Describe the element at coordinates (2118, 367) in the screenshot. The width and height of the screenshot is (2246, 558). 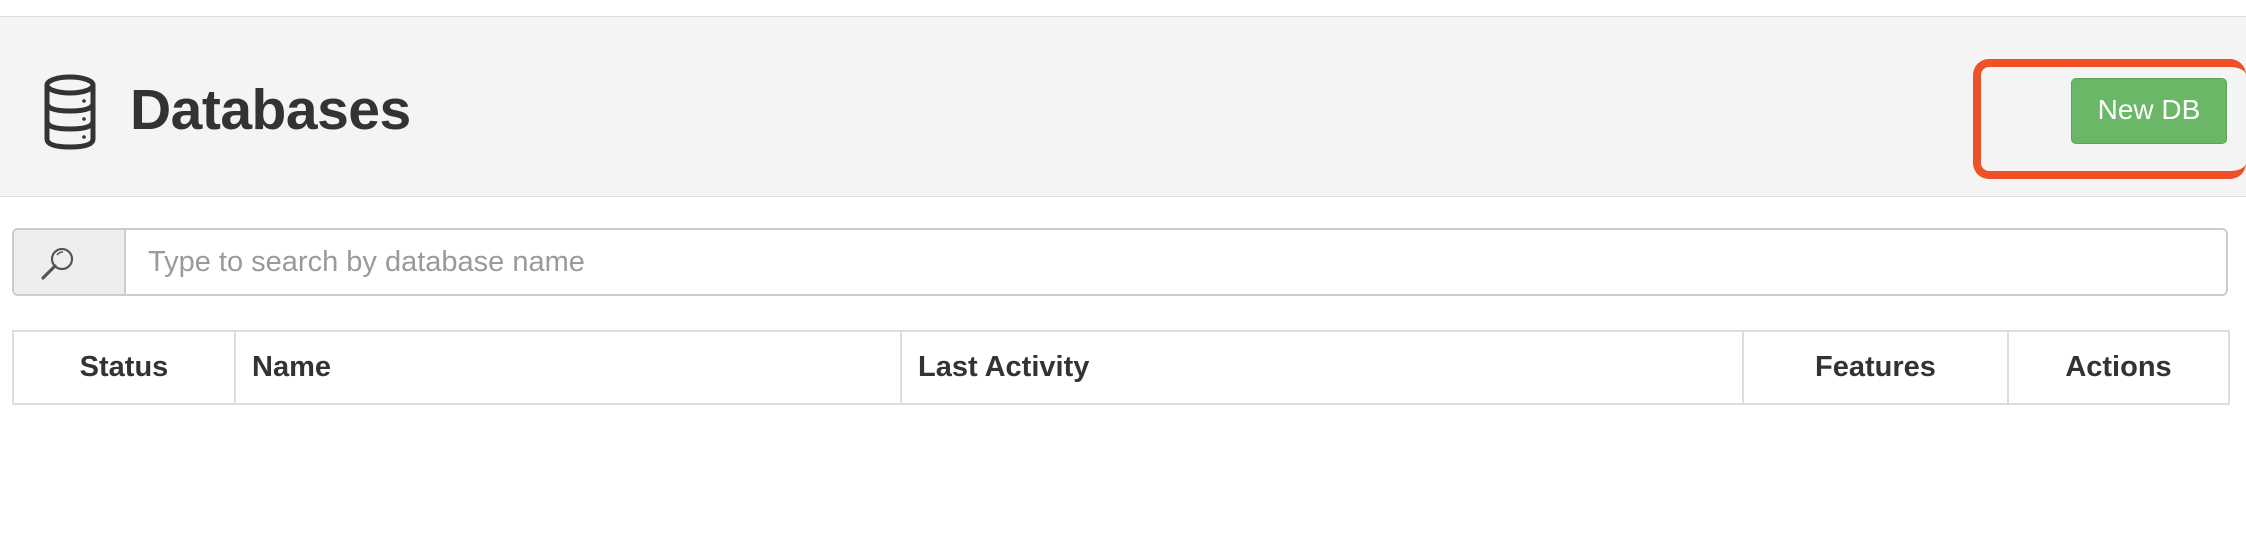
I see `column-header-actions: Actions` at that location.